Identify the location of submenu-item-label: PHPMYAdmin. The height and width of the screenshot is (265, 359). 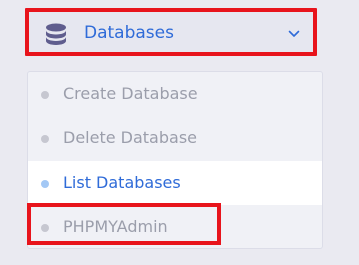
(115, 226).